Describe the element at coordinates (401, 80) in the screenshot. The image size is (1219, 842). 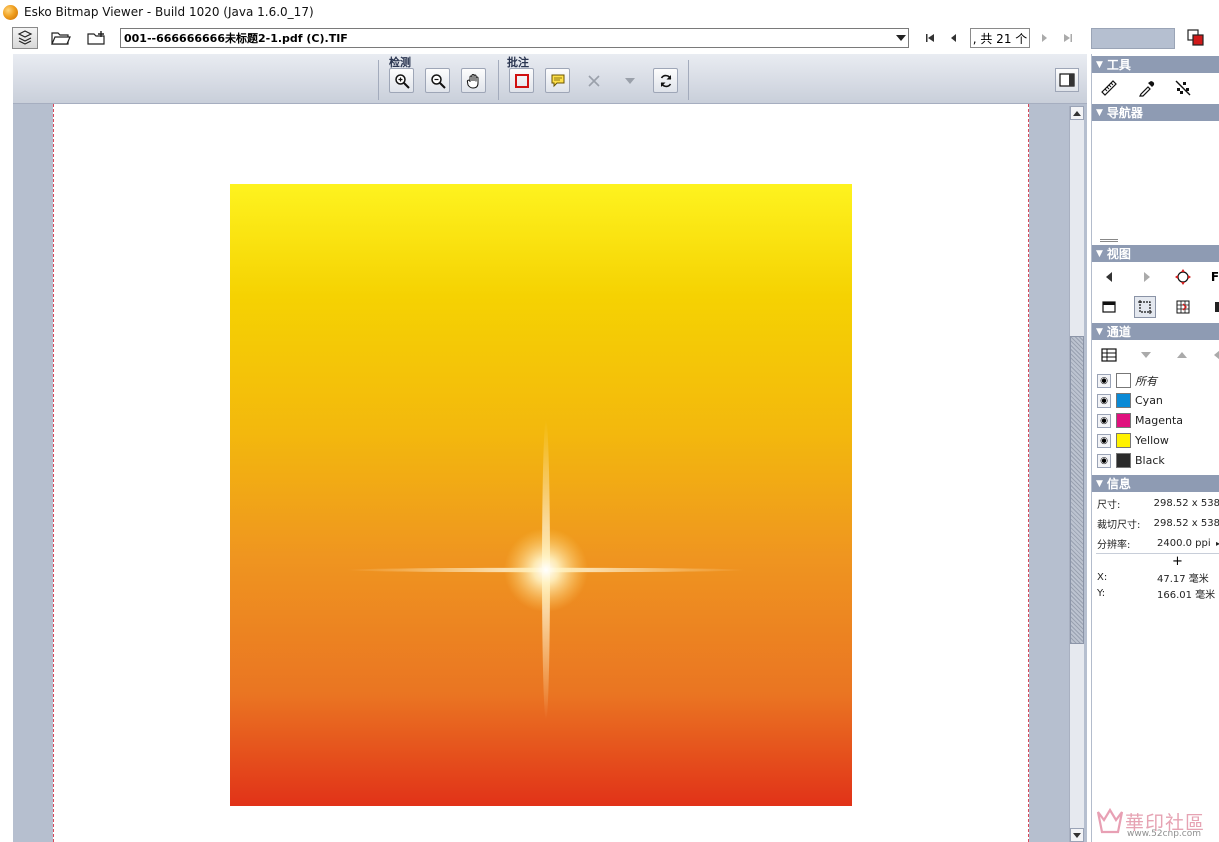
I see `zoom-in-button` at that location.